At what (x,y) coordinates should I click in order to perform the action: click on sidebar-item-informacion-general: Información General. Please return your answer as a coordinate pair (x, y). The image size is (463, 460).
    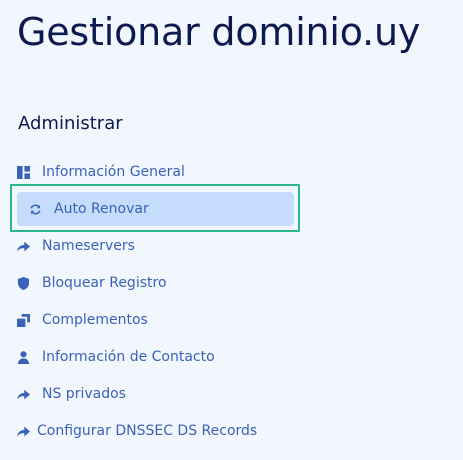
    Looking at the image, I should click on (100, 172).